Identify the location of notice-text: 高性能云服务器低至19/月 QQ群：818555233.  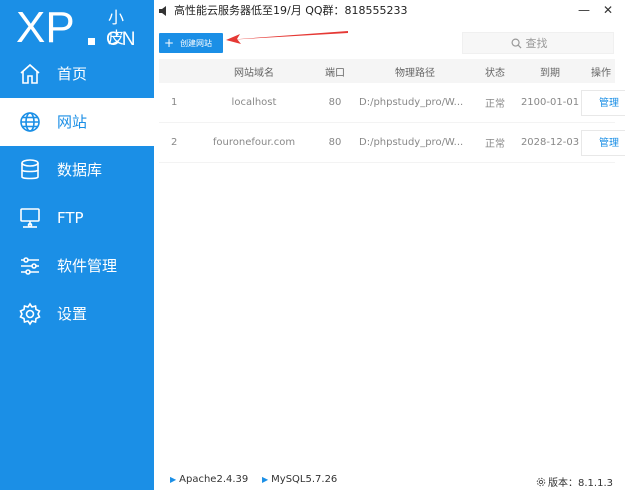
(291, 11).